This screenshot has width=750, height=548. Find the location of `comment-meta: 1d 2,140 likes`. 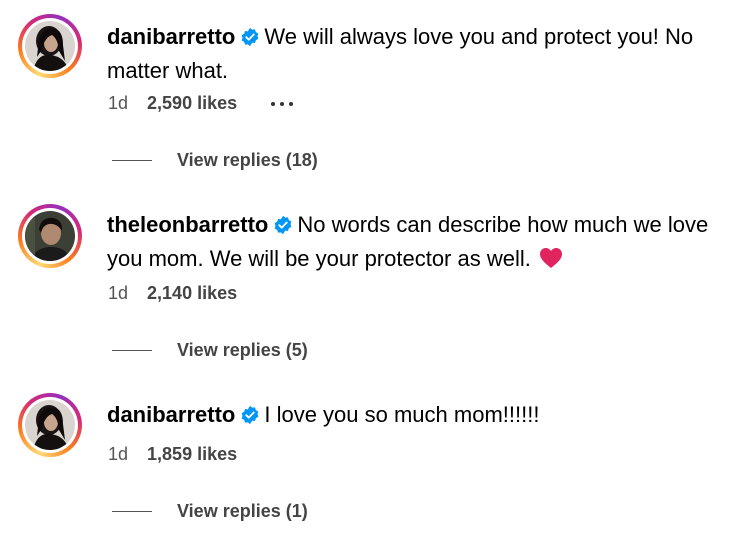

comment-meta: 1d 2,140 likes is located at coordinates (172, 293).